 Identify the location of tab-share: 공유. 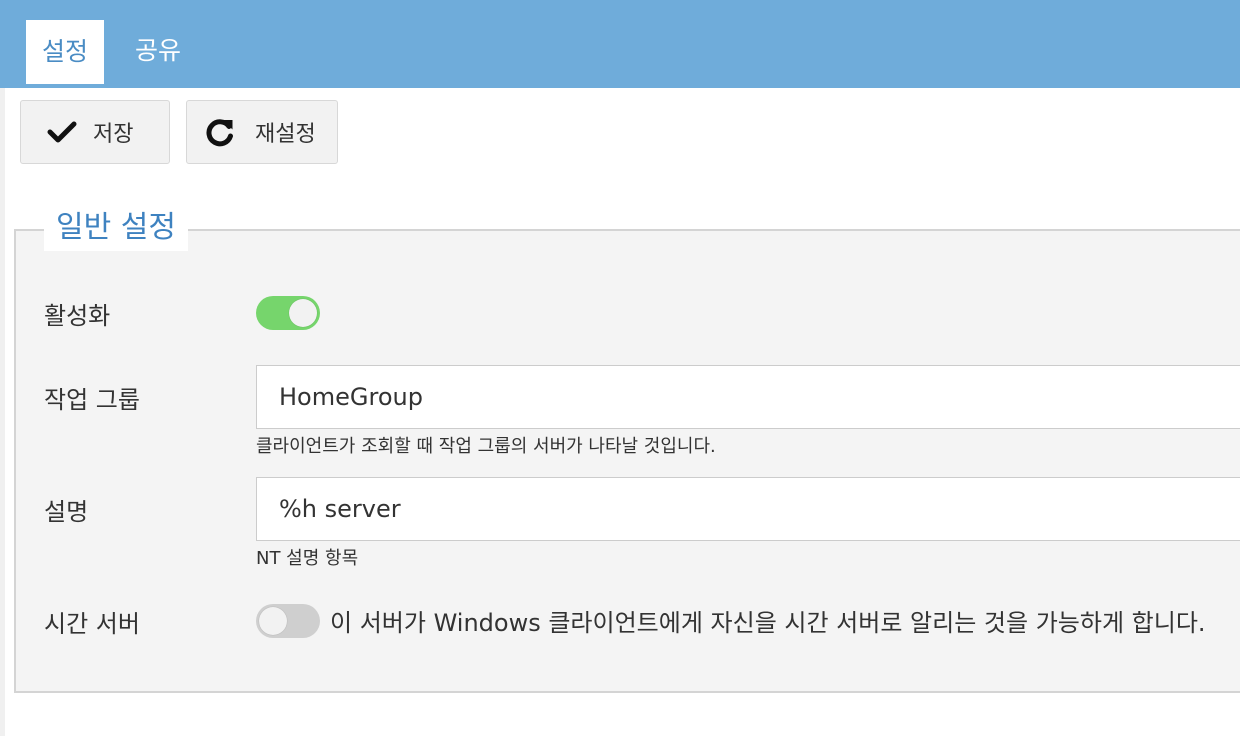
(158, 51).